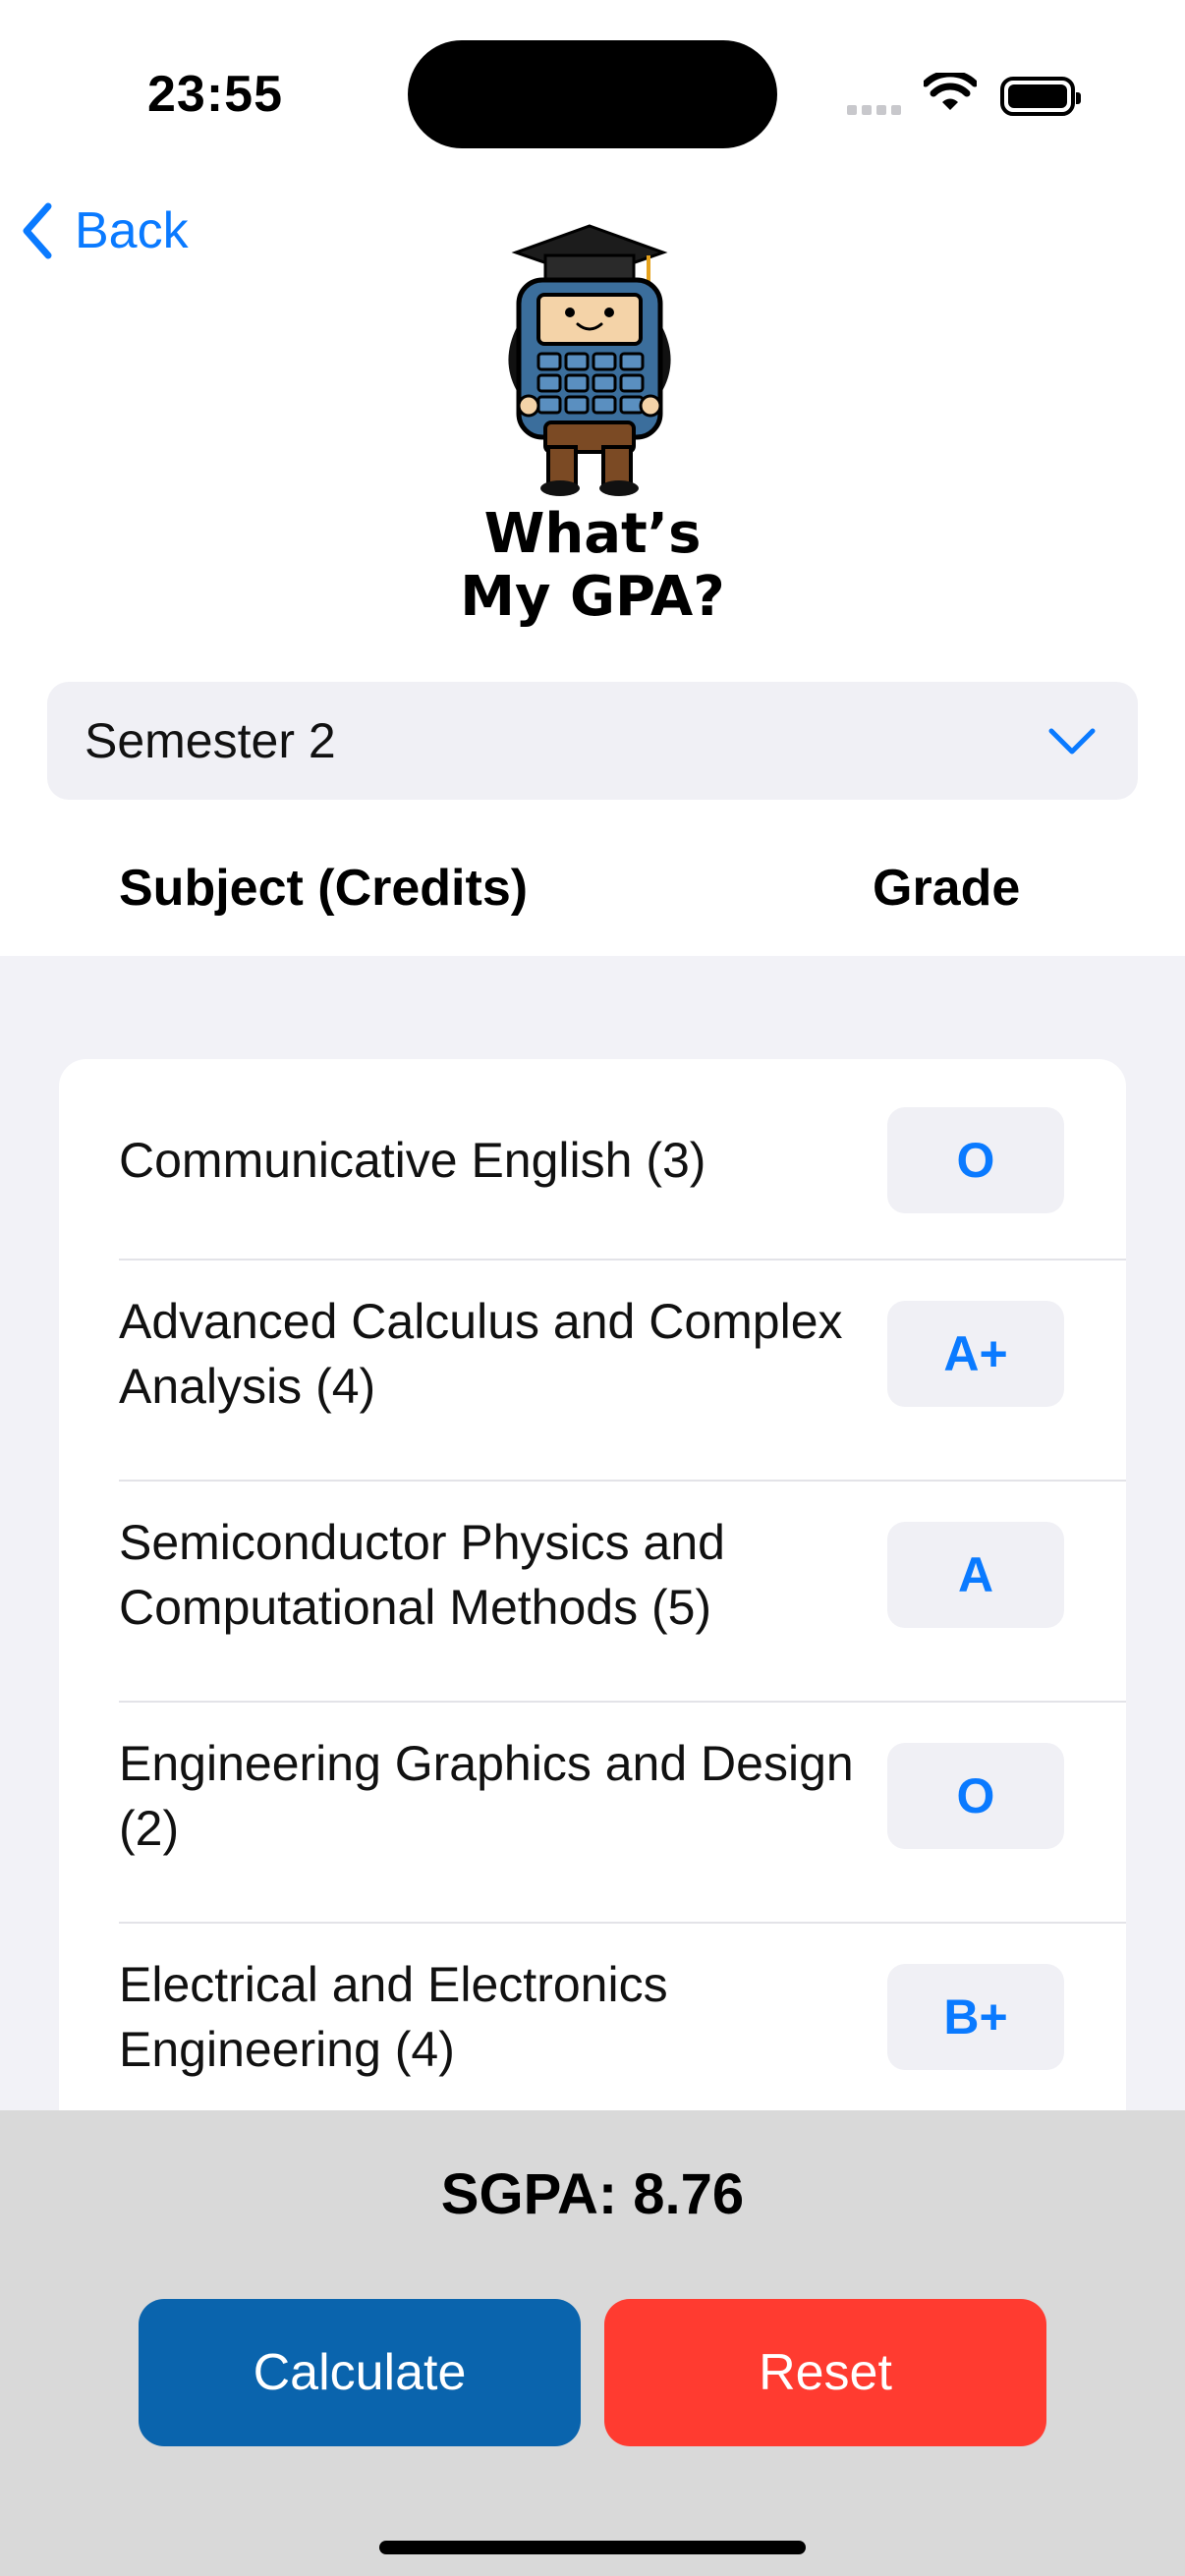 The image size is (1185, 2576). What do you see at coordinates (877, 111) in the screenshot?
I see `cellular-signal-icon` at bounding box center [877, 111].